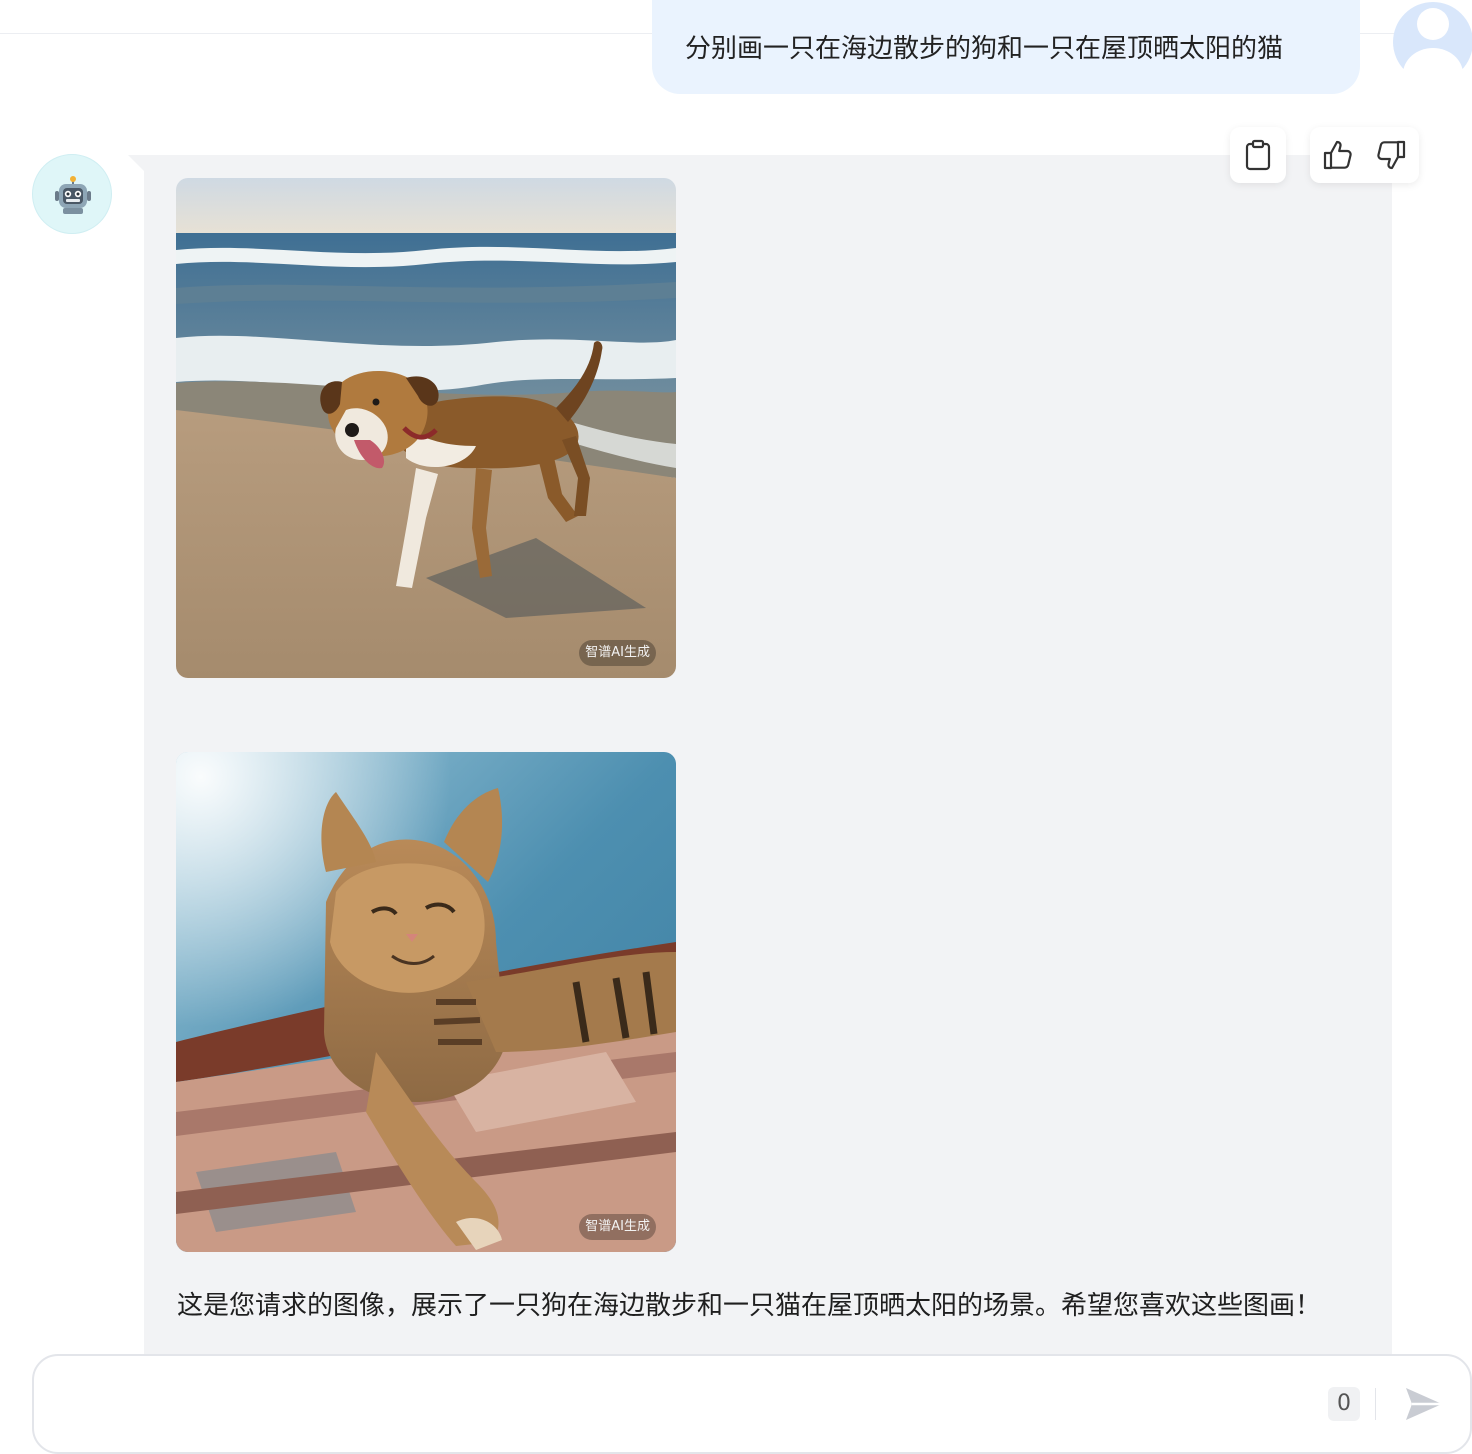 The width and height of the screenshot is (1472, 1454). I want to click on message-input, so click(686, 1403).